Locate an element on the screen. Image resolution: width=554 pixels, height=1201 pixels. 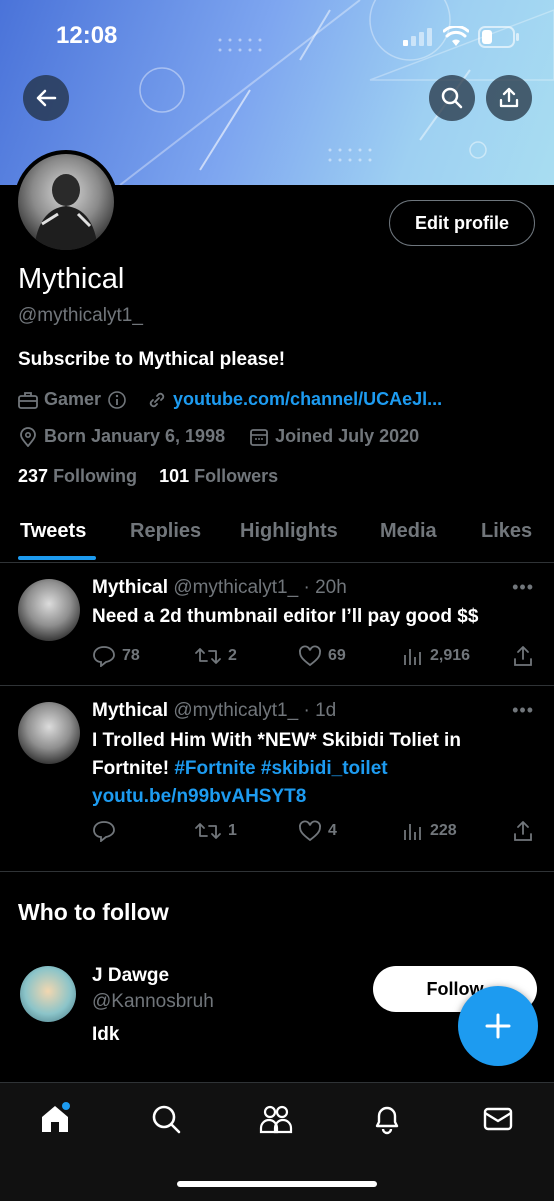
share-button is located at coordinates (509, 98).